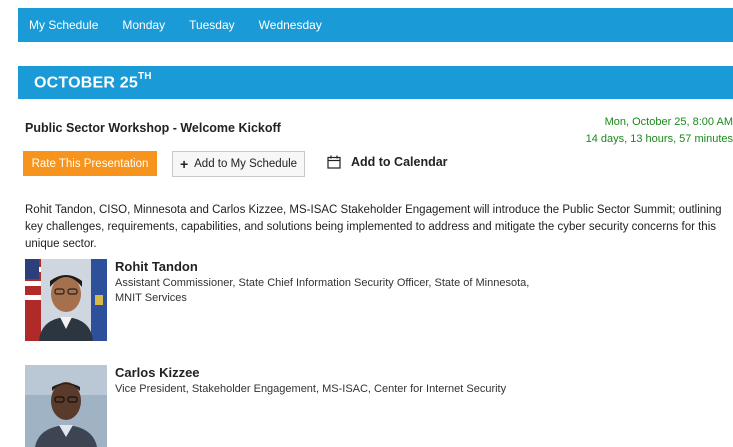  Describe the element at coordinates (143, 25) in the screenshot. I see `nav-monday: Monday` at that location.